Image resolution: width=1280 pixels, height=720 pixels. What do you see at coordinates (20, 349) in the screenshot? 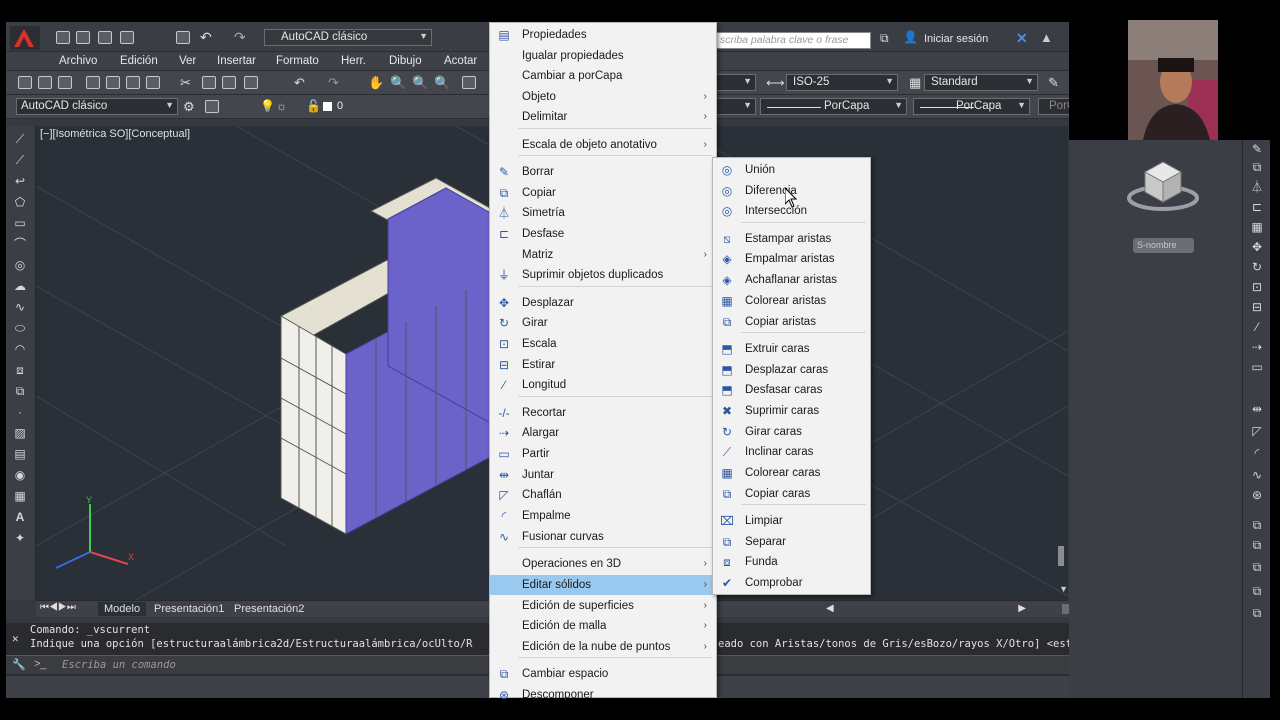
I see `ellipse-arc-icon: ◠` at bounding box center [20, 349].